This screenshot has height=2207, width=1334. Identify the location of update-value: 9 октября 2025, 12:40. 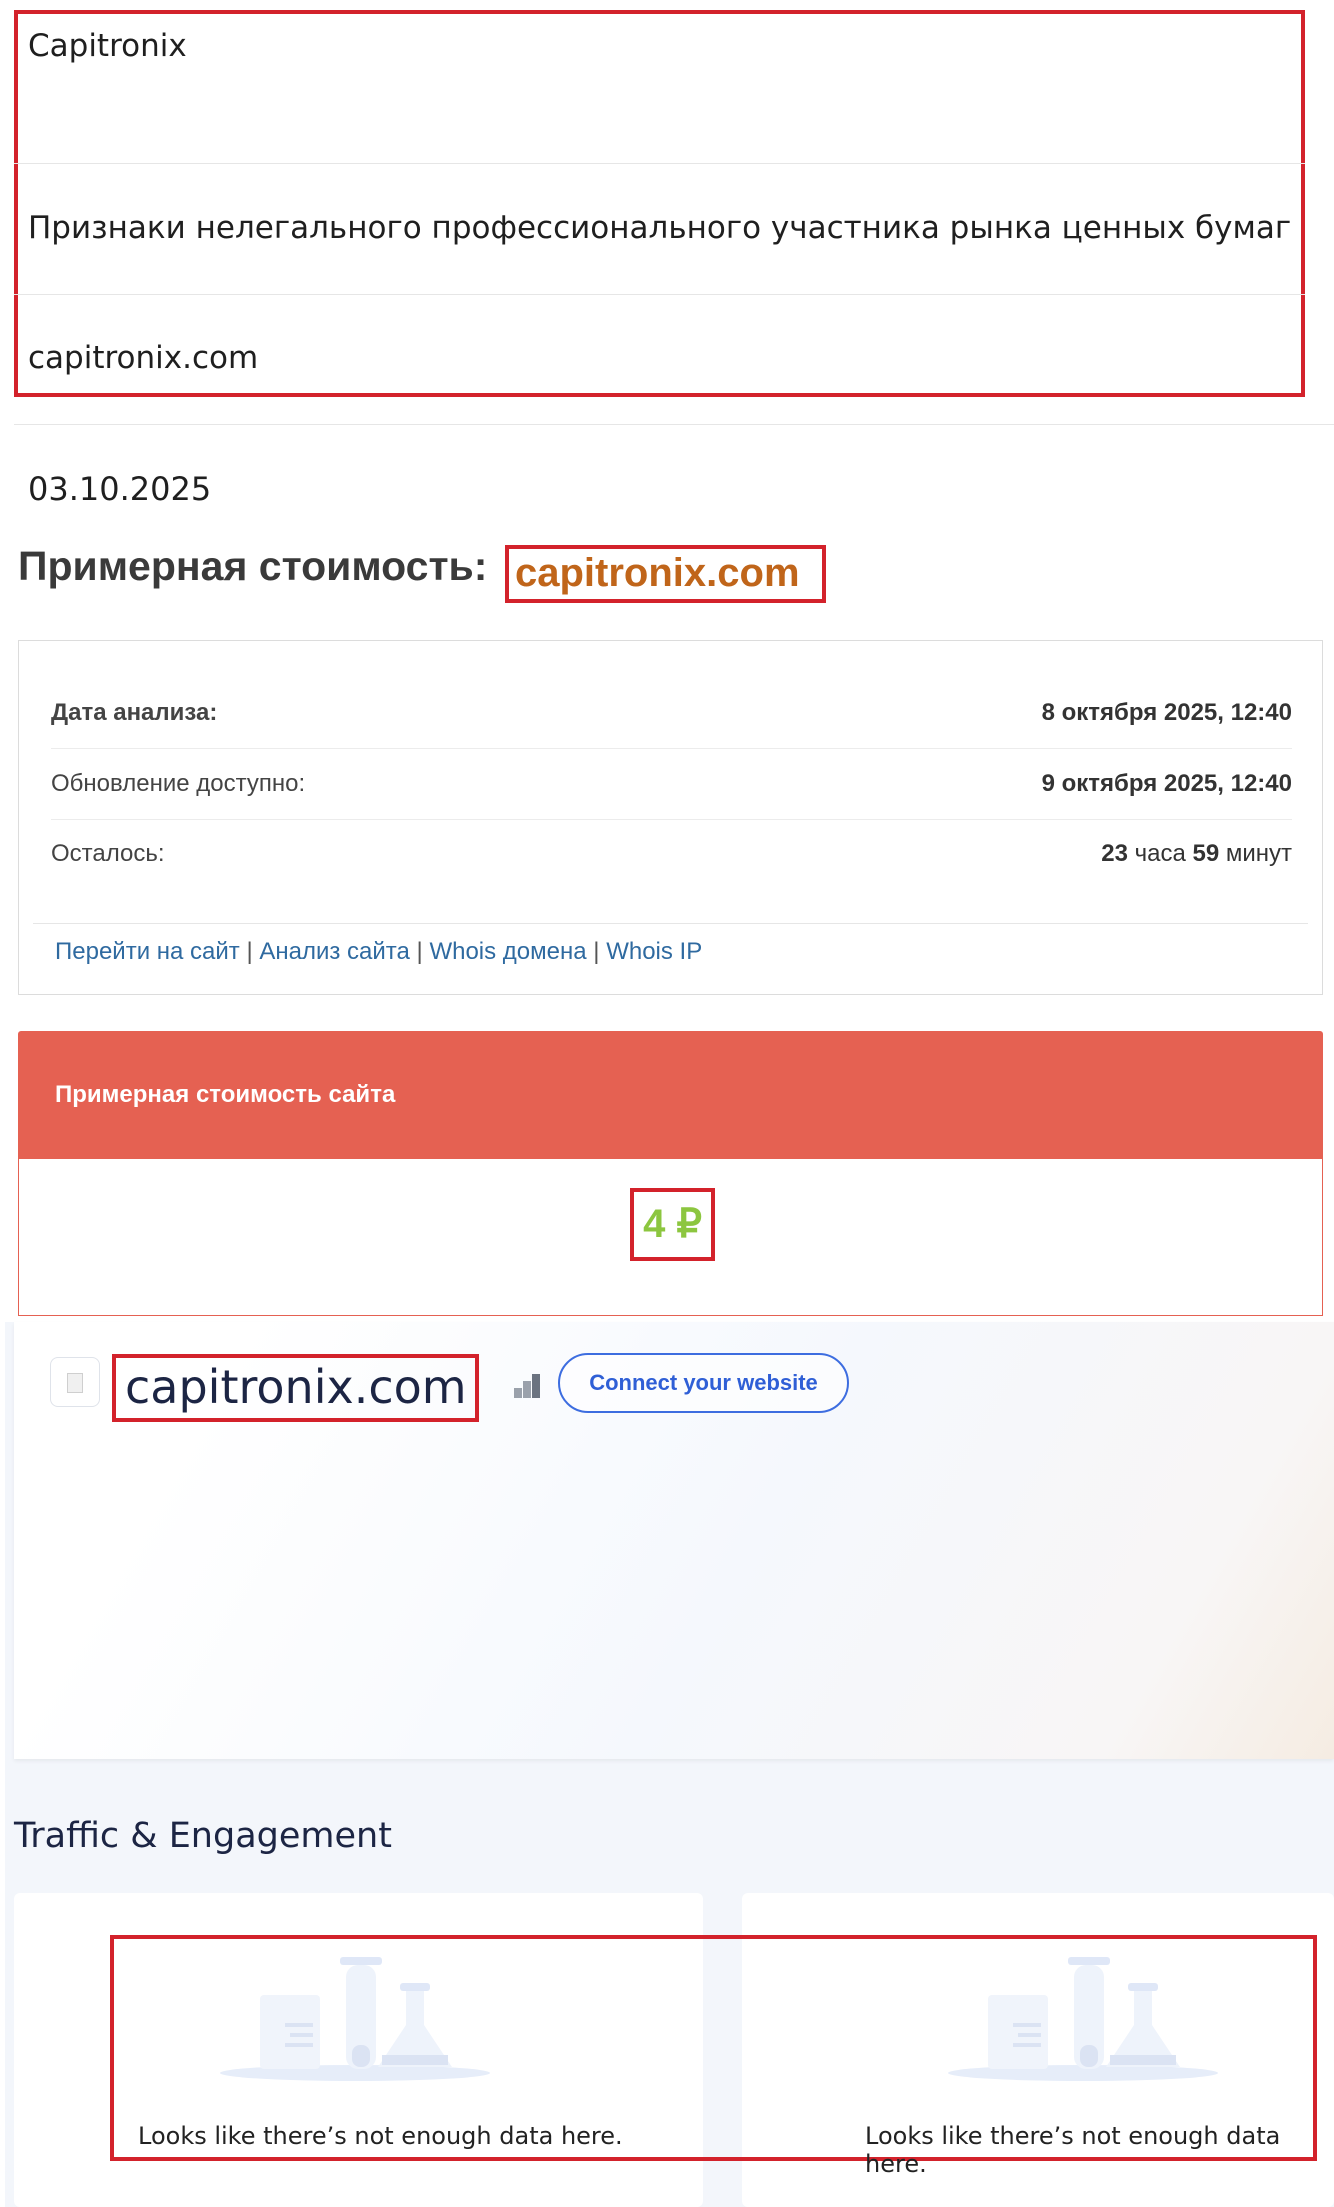
(1166, 783).